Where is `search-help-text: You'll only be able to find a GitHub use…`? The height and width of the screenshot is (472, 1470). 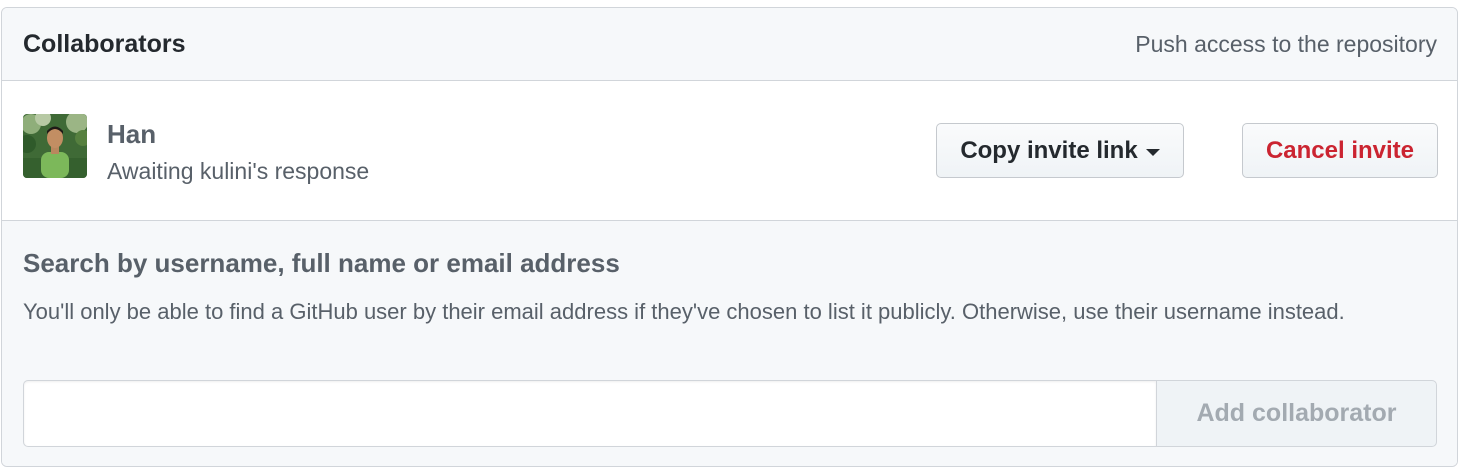
search-help-text: You'll only be able to find a GitHub use… is located at coordinates (684, 311).